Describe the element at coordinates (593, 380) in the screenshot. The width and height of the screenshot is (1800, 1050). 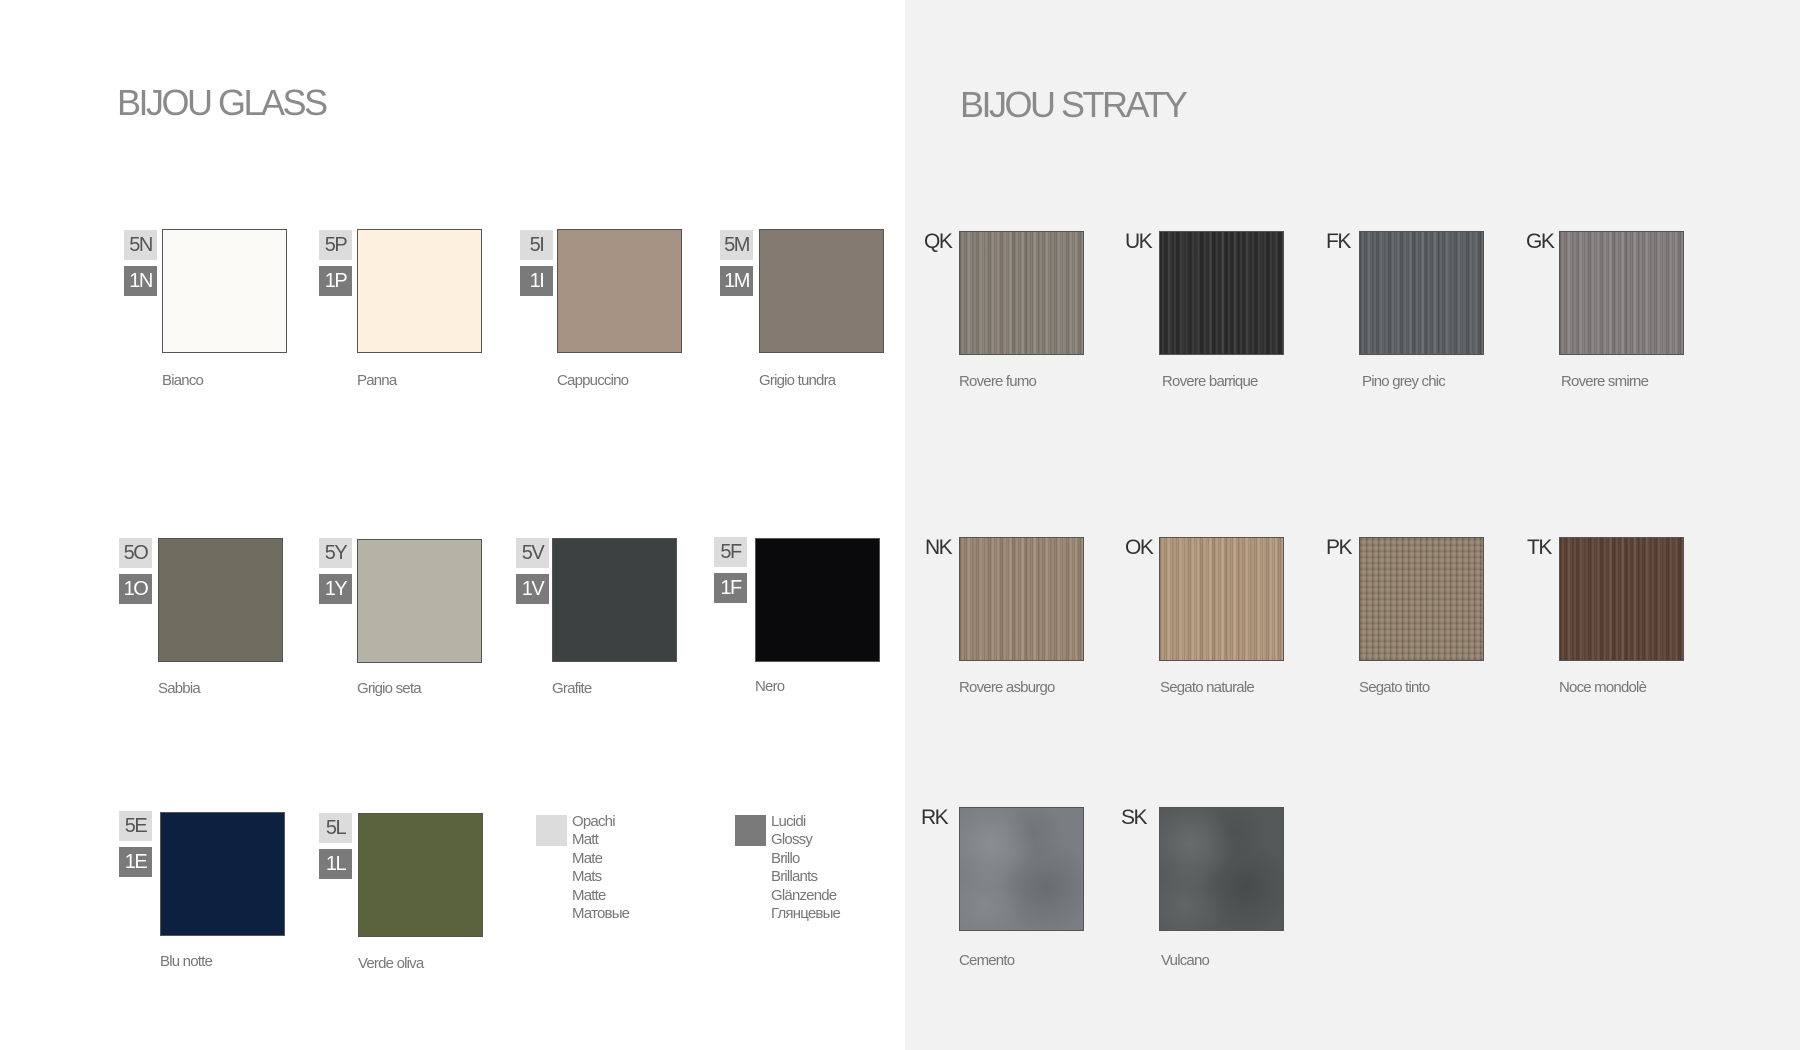
I see `swatch-label: Cappuccino` at that location.